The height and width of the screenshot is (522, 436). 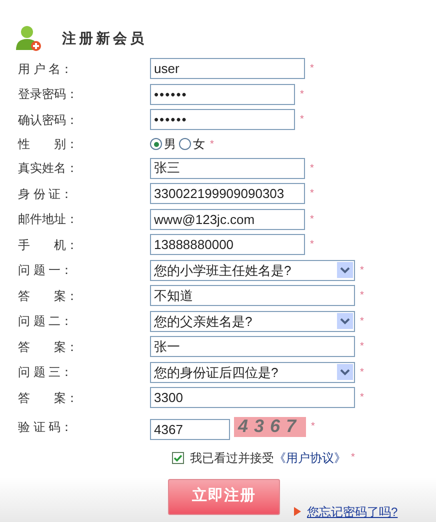 What do you see at coordinates (45, 427) in the screenshot?
I see `field-label: 验 证 码：` at bounding box center [45, 427].